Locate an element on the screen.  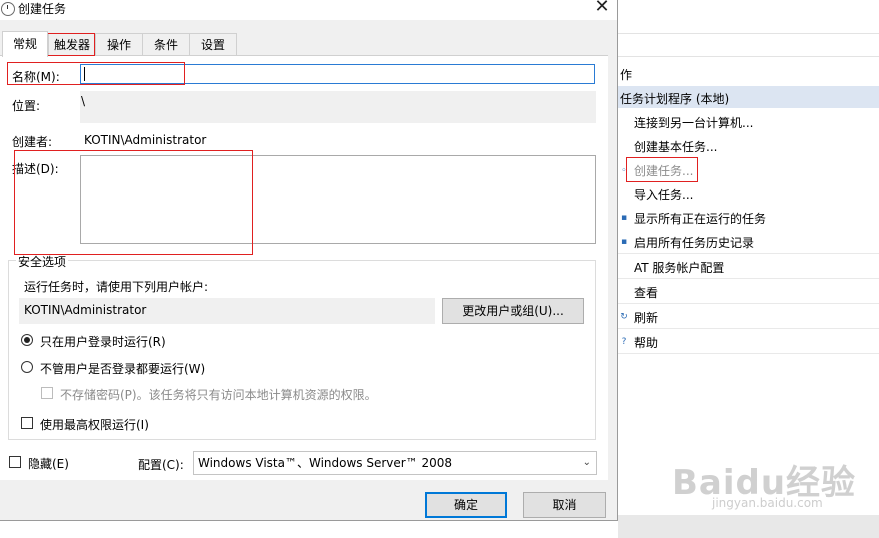
status-bar is located at coordinates (748, 526).